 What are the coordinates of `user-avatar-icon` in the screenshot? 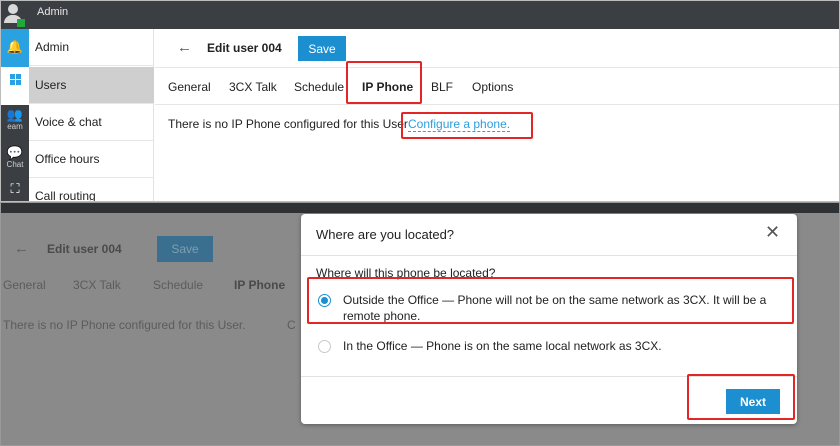 It's located at (14, 15).